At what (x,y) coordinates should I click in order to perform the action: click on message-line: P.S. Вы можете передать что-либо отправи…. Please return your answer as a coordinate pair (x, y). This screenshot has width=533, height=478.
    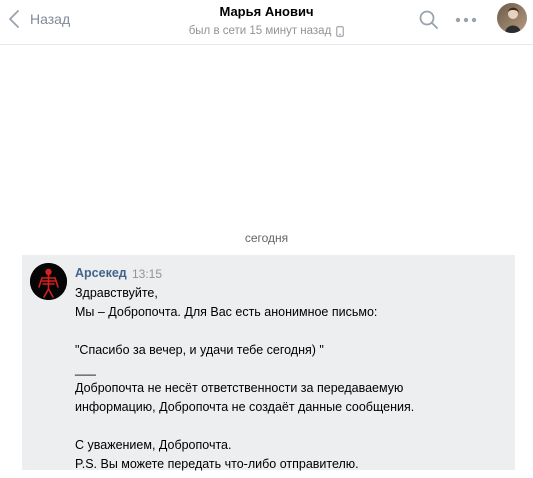
    Looking at the image, I should click on (217, 464).